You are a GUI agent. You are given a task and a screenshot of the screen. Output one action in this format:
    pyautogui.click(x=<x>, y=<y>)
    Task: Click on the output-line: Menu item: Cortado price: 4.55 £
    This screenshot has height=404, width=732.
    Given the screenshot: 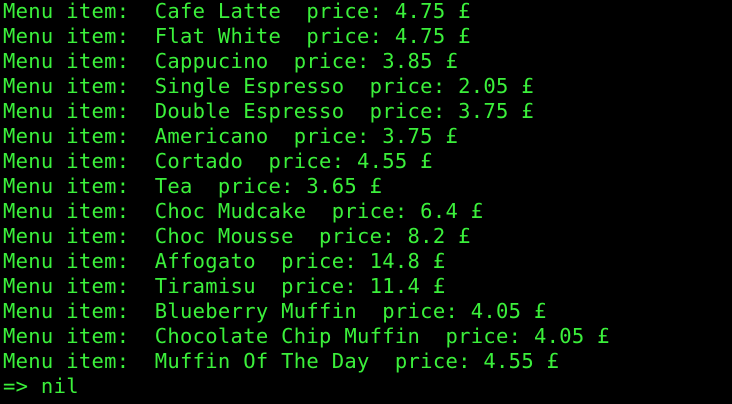 What is the action you would take?
    pyautogui.click(x=218, y=161)
    